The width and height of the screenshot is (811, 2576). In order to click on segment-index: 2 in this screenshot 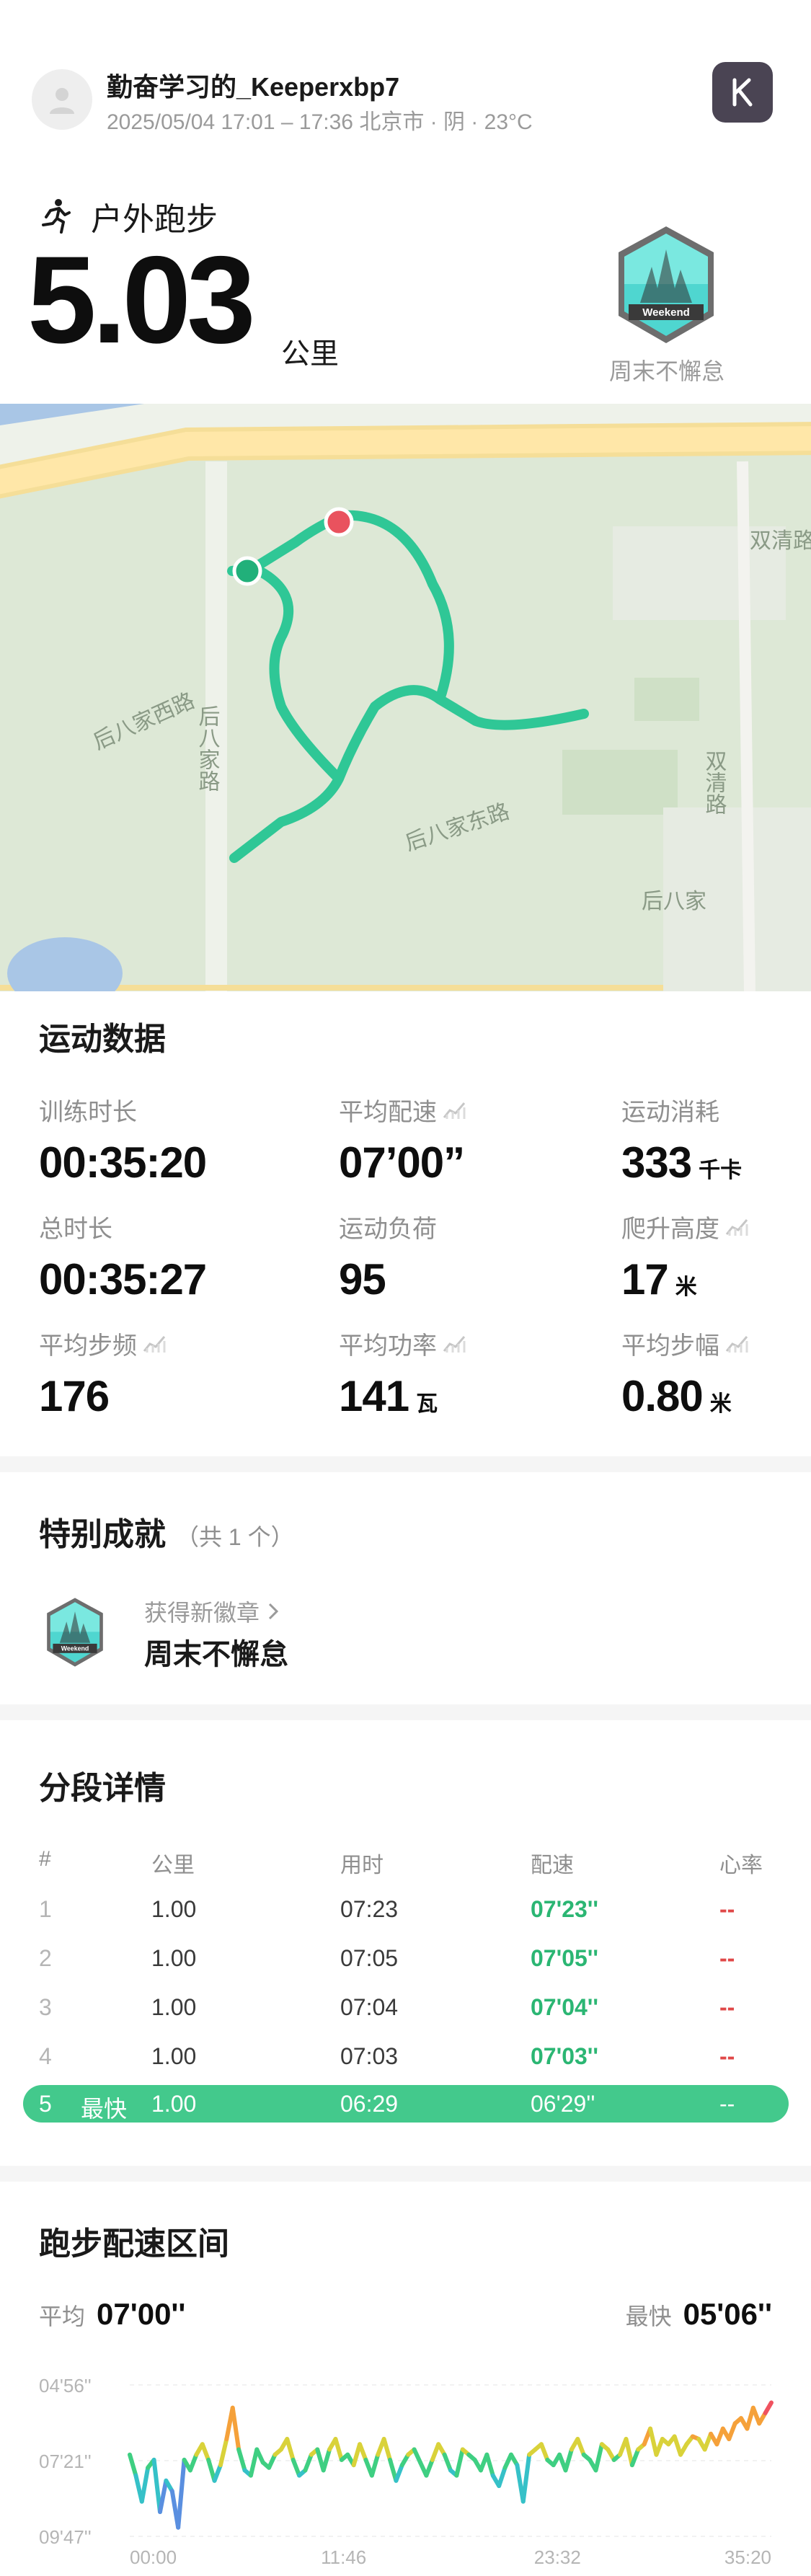, I will do `click(45, 1958)`.